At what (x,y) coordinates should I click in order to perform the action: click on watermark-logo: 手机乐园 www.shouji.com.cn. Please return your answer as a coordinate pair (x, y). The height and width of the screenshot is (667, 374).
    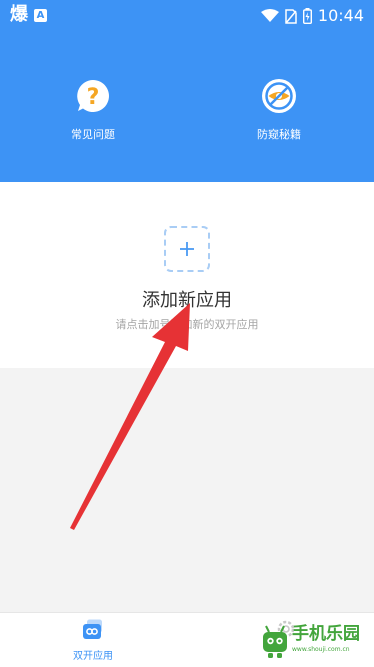
    Looking at the image, I should click on (314, 642).